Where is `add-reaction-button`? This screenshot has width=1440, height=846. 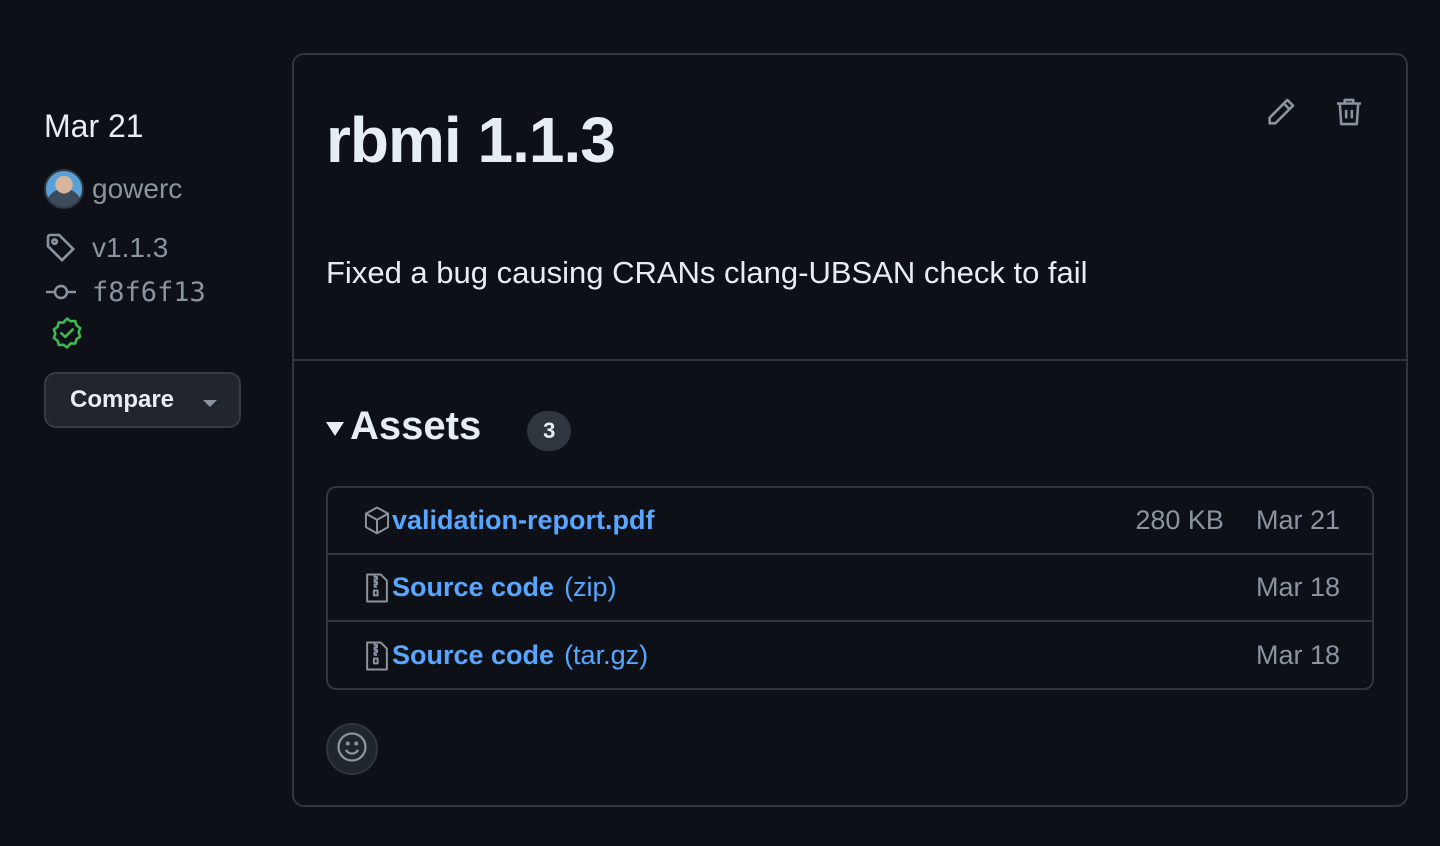 add-reaction-button is located at coordinates (352, 749).